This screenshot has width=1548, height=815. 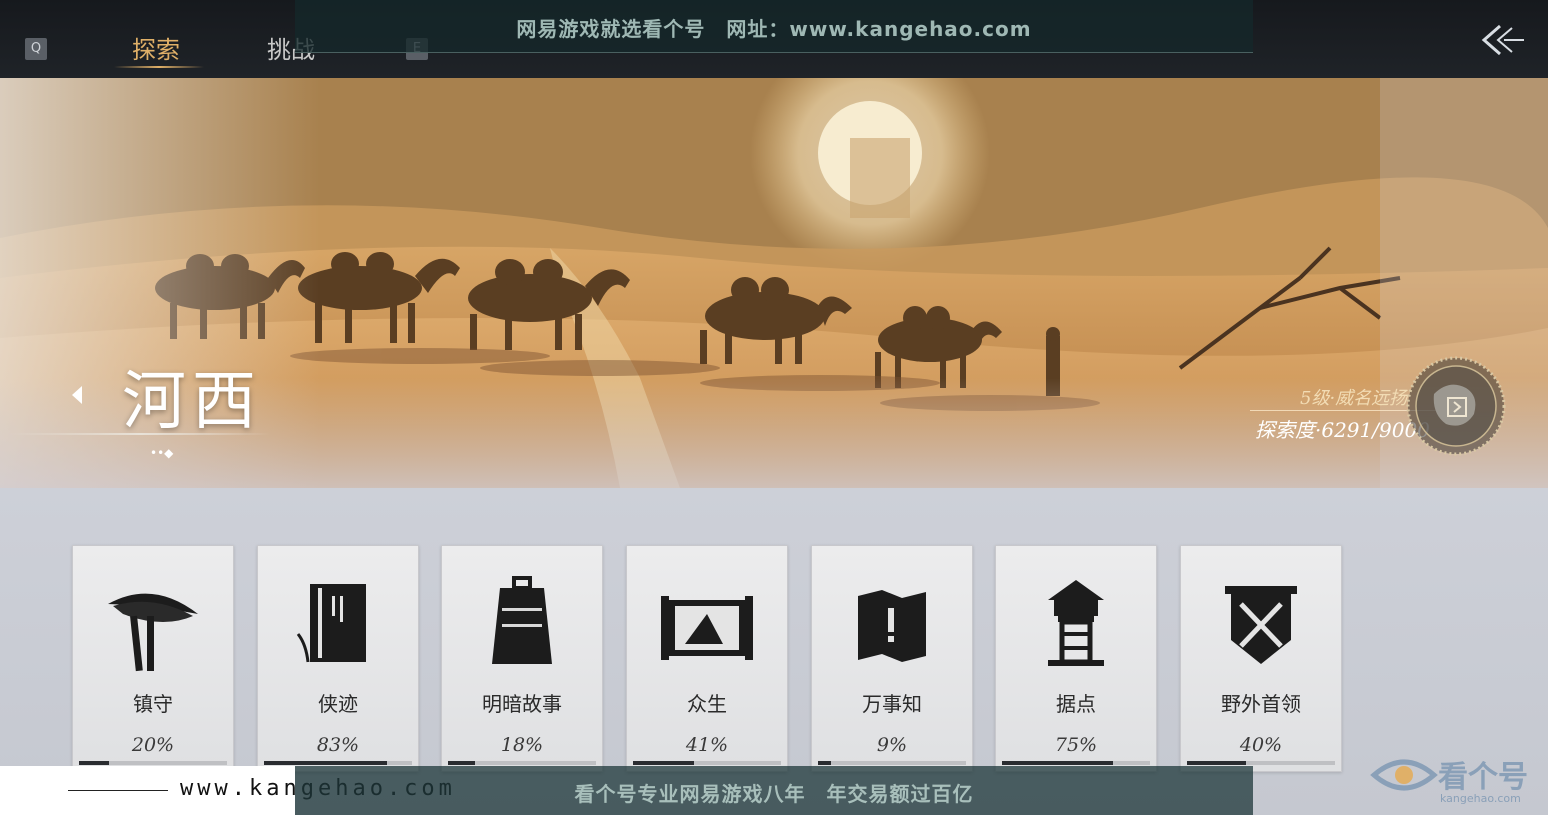 I want to click on logo-text: 看个号, so click(x=1483, y=777).